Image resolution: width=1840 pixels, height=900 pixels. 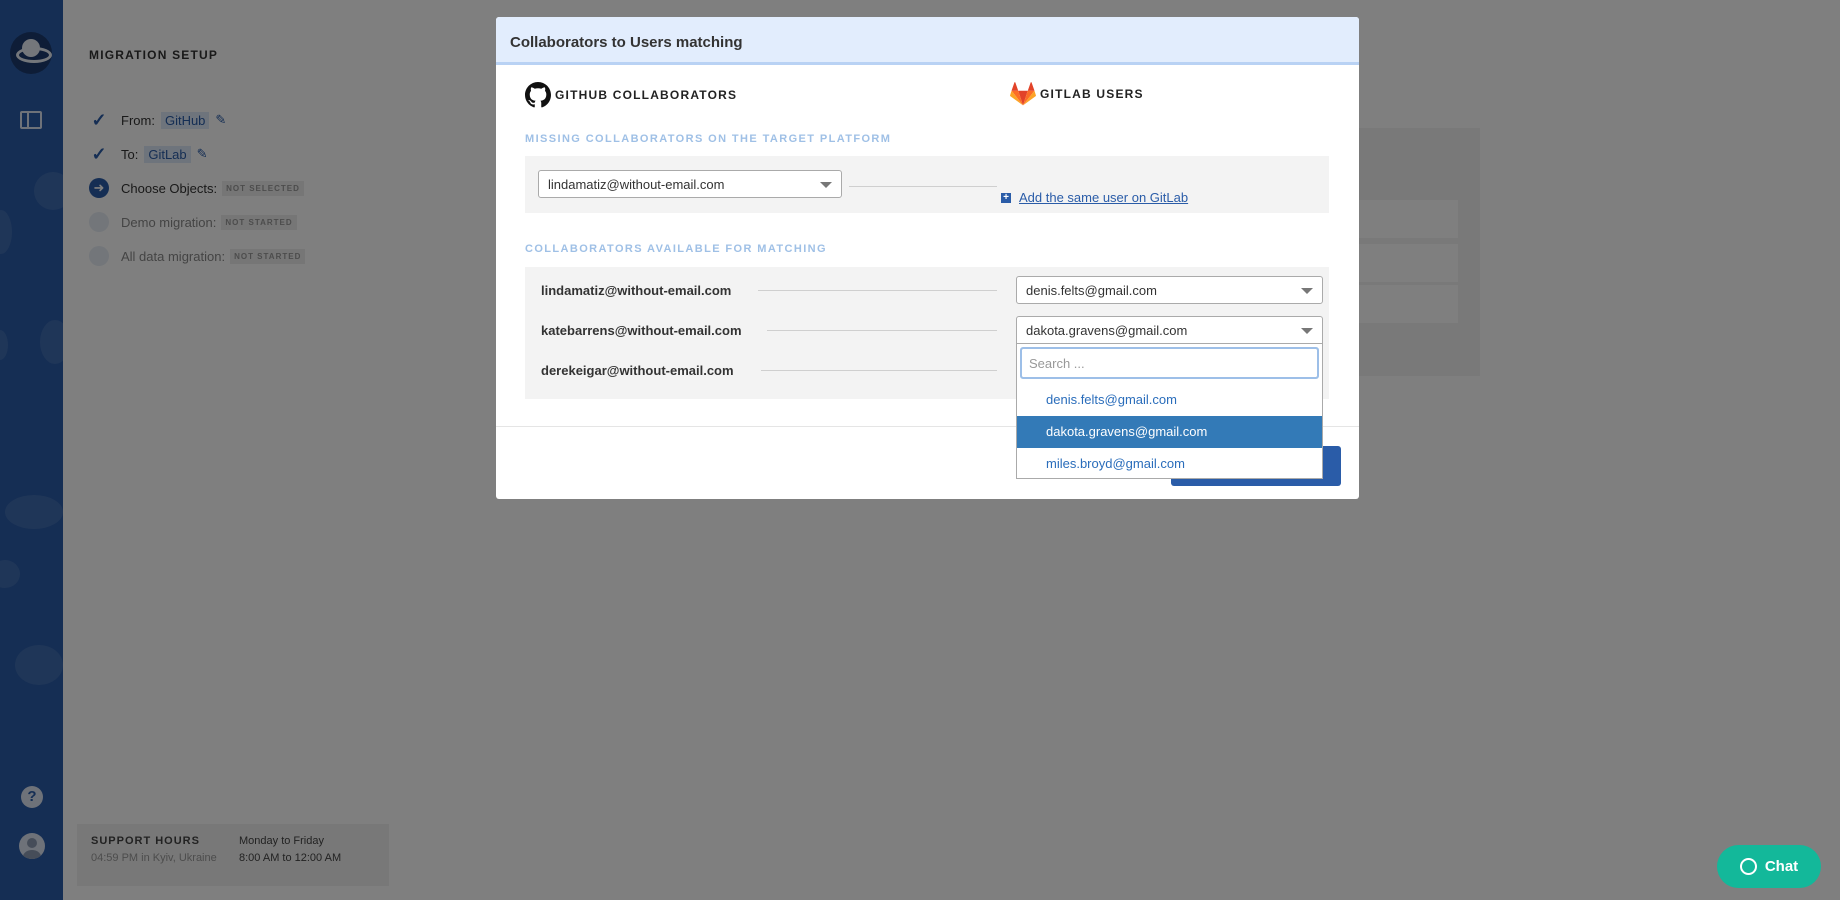 What do you see at coordinates (636, 184) in the screenshot?
I see `missing-collaborator-value: lindamatiz@without-email.com` at bounding box center [636, 184].